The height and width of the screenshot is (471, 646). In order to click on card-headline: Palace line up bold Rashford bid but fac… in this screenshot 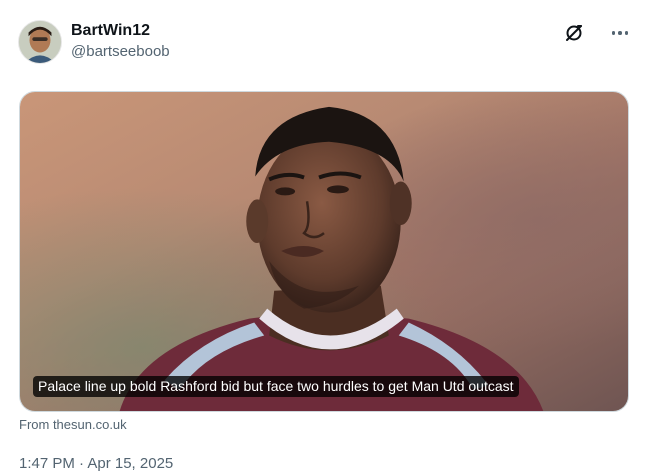, I will do `click(276, 386)`.